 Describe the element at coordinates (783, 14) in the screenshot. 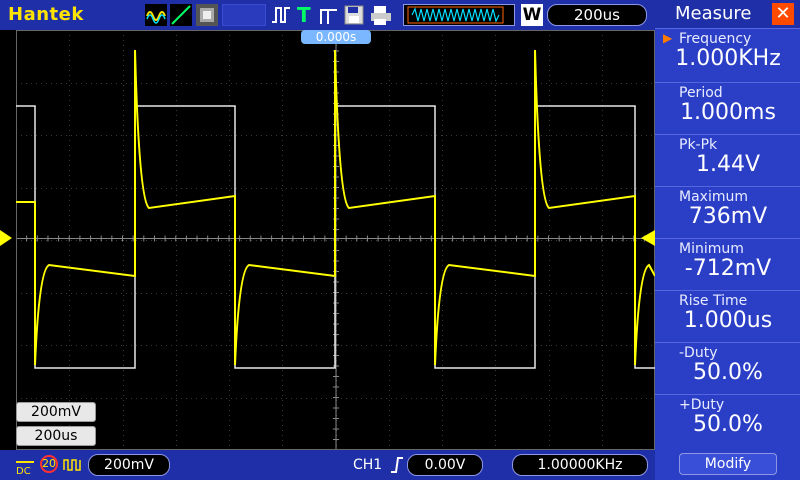

I see `close-icon: ✕` at that location.